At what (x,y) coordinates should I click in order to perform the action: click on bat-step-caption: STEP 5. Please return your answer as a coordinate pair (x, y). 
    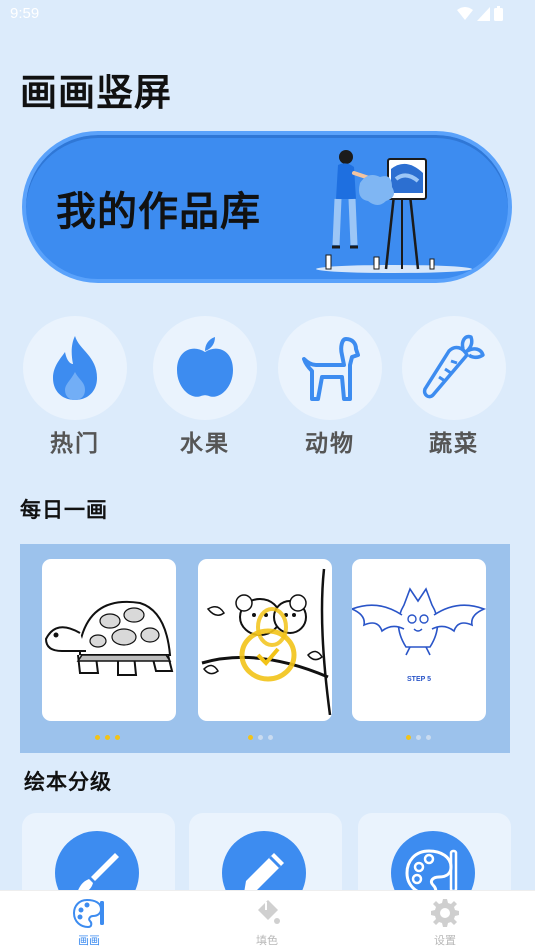
    Looking at the image, I should click on (419, 679).